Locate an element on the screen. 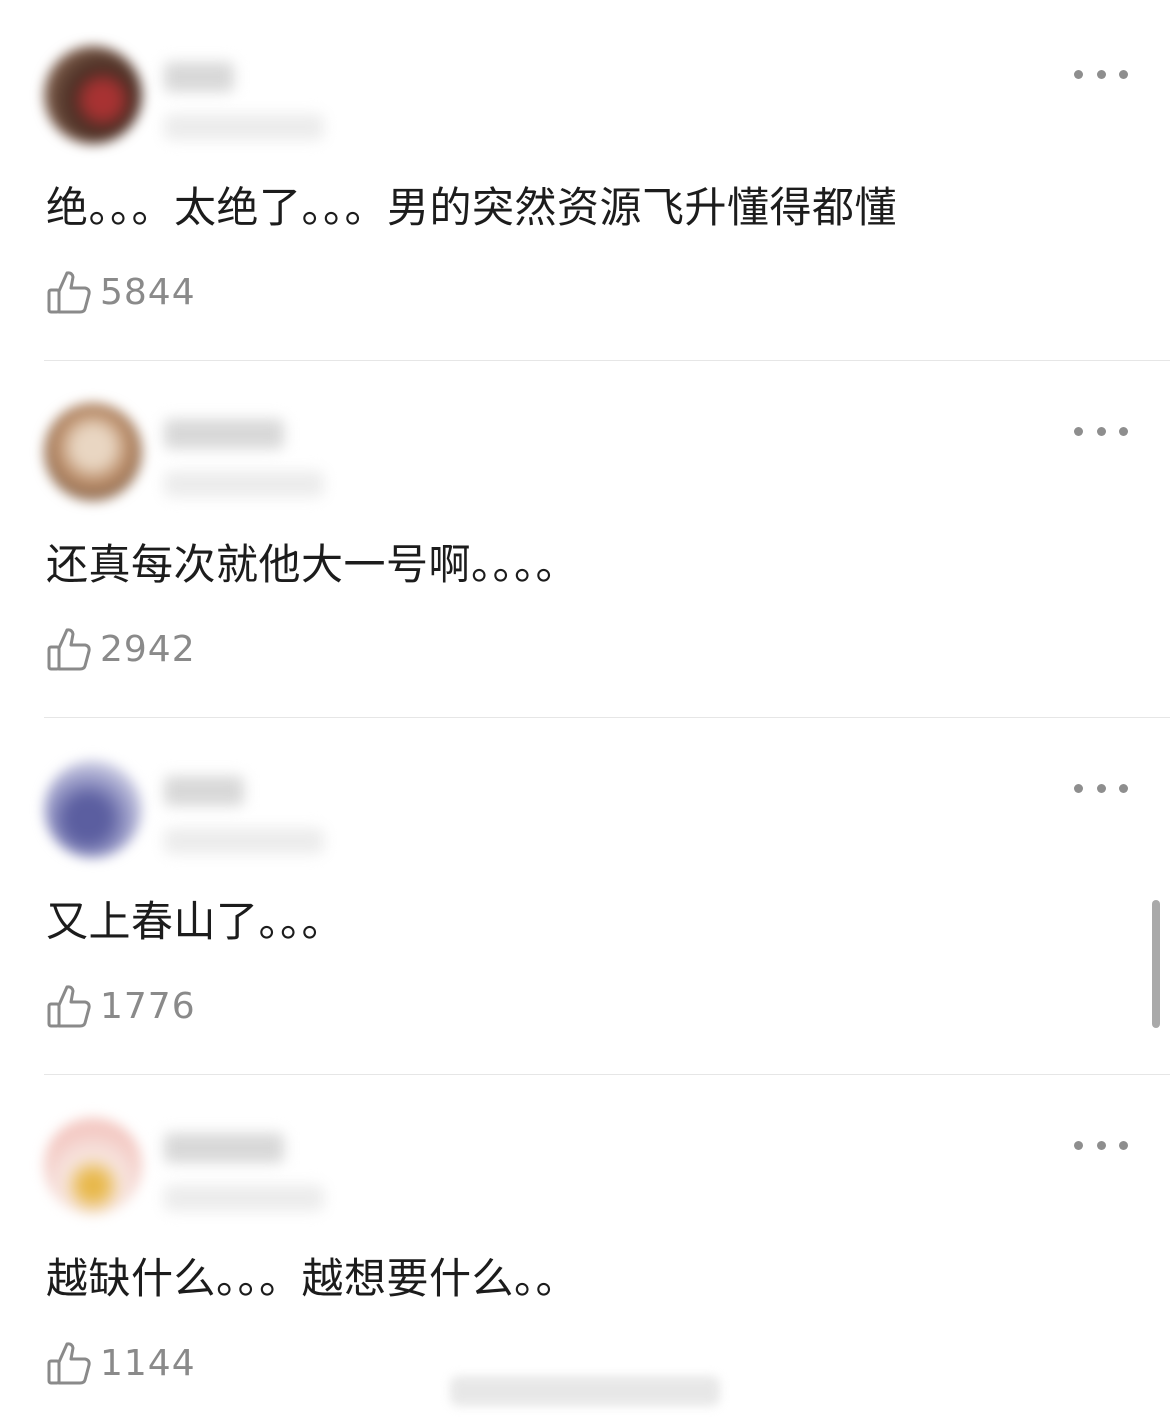 This screenshot has width=1170, height=1428. comment-text: 绝。。。太绝了。。。男的突然资源飞升懂得都懂 is located at coordinates (472, 207).